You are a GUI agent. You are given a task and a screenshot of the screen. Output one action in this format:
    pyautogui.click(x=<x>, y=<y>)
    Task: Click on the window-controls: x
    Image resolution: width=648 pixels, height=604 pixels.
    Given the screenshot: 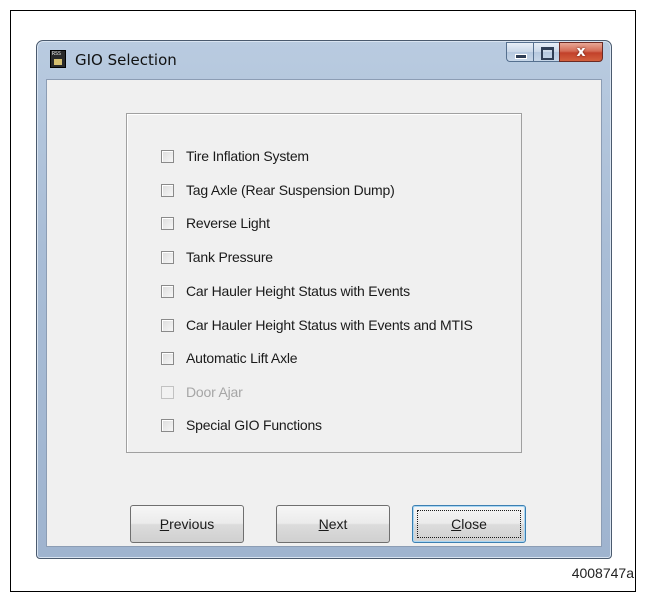 What is the action you would take?
    pyautogui.click(x=554, y=52)
    